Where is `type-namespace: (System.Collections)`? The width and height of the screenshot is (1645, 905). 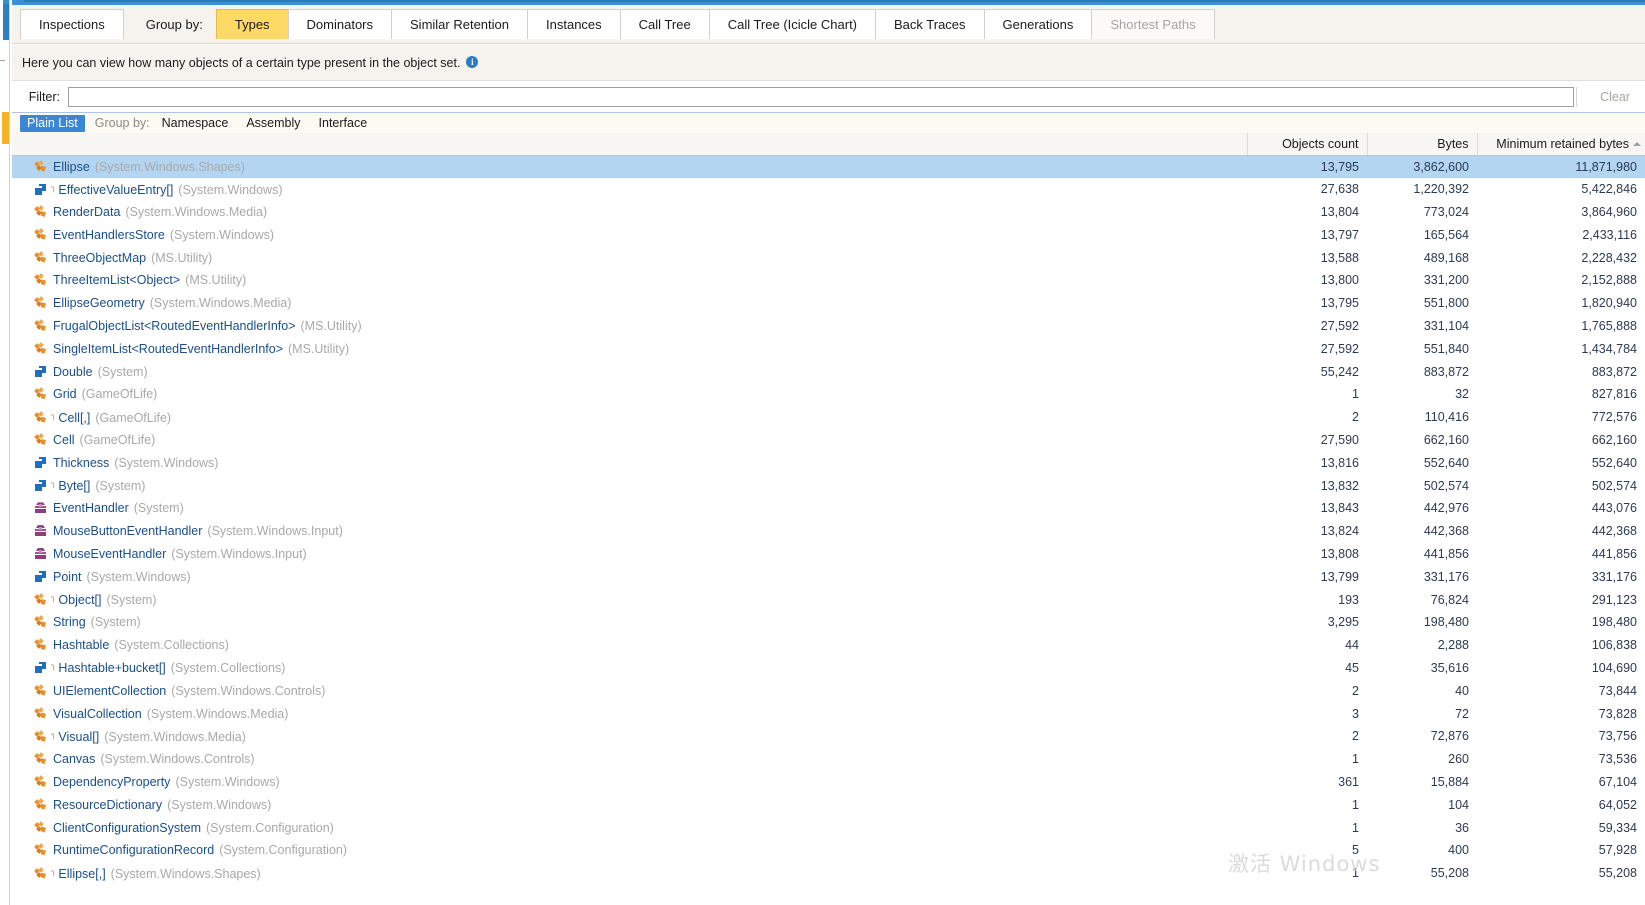 type-namespace: (System.Collections) is located at coordinates (171, 645).